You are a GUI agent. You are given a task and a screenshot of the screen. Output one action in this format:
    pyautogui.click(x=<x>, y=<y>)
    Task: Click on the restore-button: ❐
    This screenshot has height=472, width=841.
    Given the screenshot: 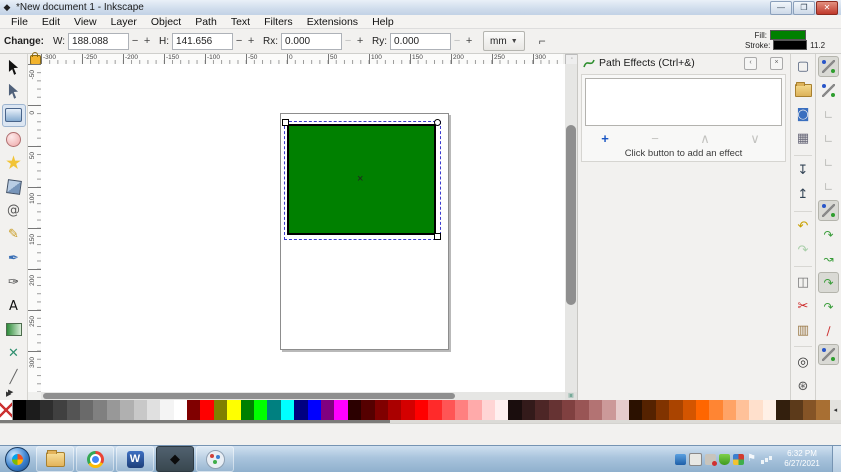 What is the action you would take?
    pyautogui.click(x=804, y=8)
    